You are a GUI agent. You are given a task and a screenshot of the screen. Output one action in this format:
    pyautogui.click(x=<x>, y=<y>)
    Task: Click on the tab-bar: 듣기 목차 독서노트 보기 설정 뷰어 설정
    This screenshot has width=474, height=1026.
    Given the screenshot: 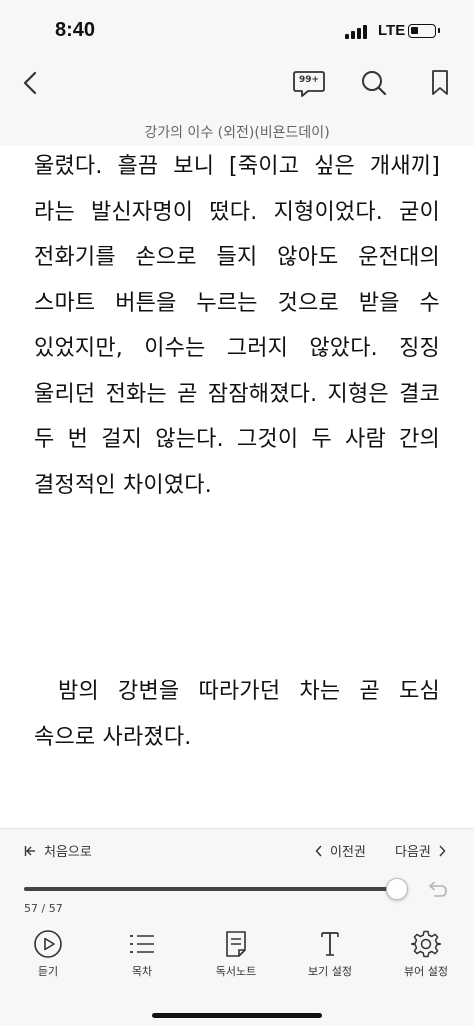 What is the action you would take?
    pyautogui.click(x=237, y=959)
    